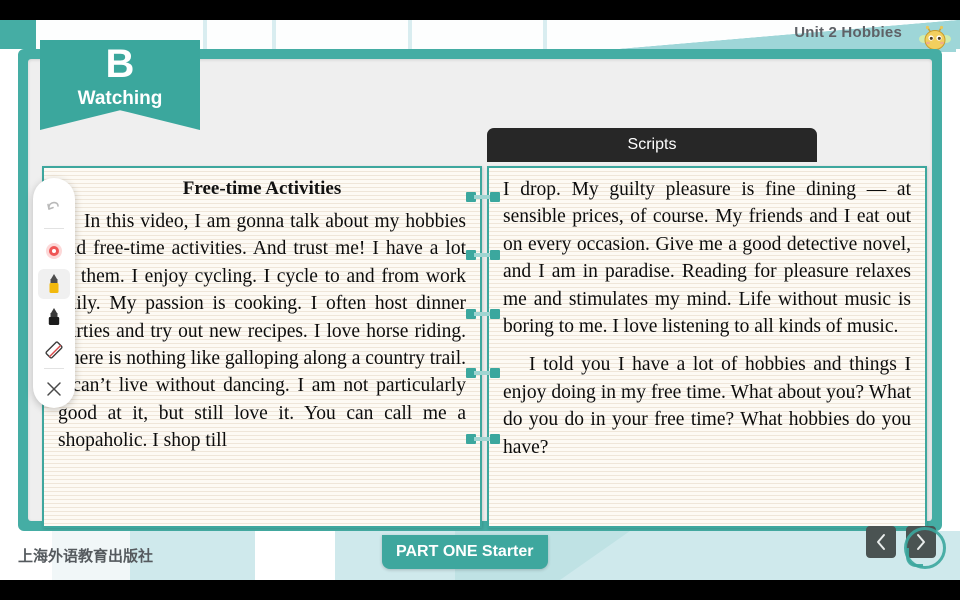 Image resolution: width=960 pixels, height=600 pixels. Describe the element at coordinates (848, 32) in the screenshot. I see `unit-title: Unit 2 Hobbies` at that location.